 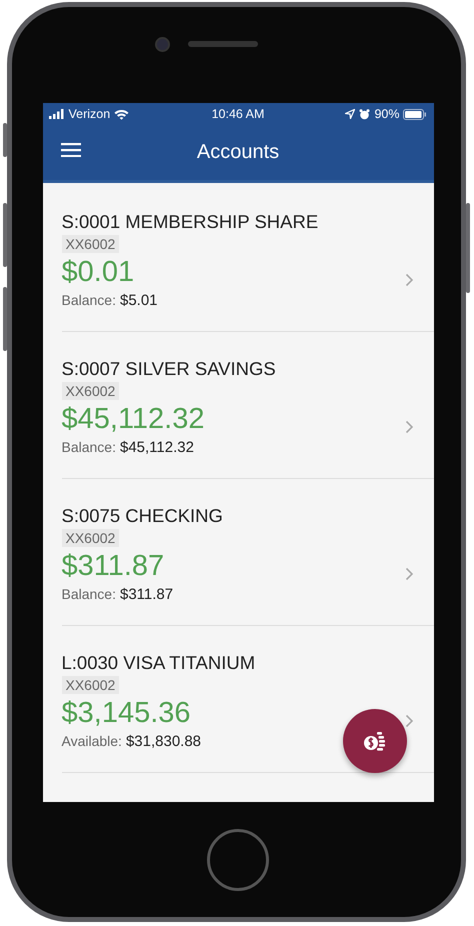 I want to click on transfer-button, so click(x=374, y=741).